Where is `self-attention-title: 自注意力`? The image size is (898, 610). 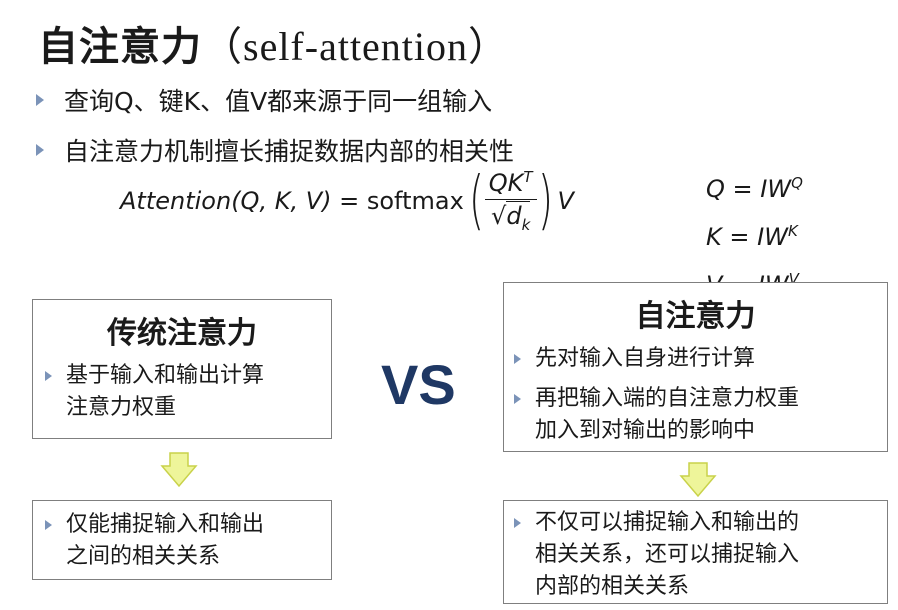
self-attention-title: 自注意力 is located at coordinates (695, 316).